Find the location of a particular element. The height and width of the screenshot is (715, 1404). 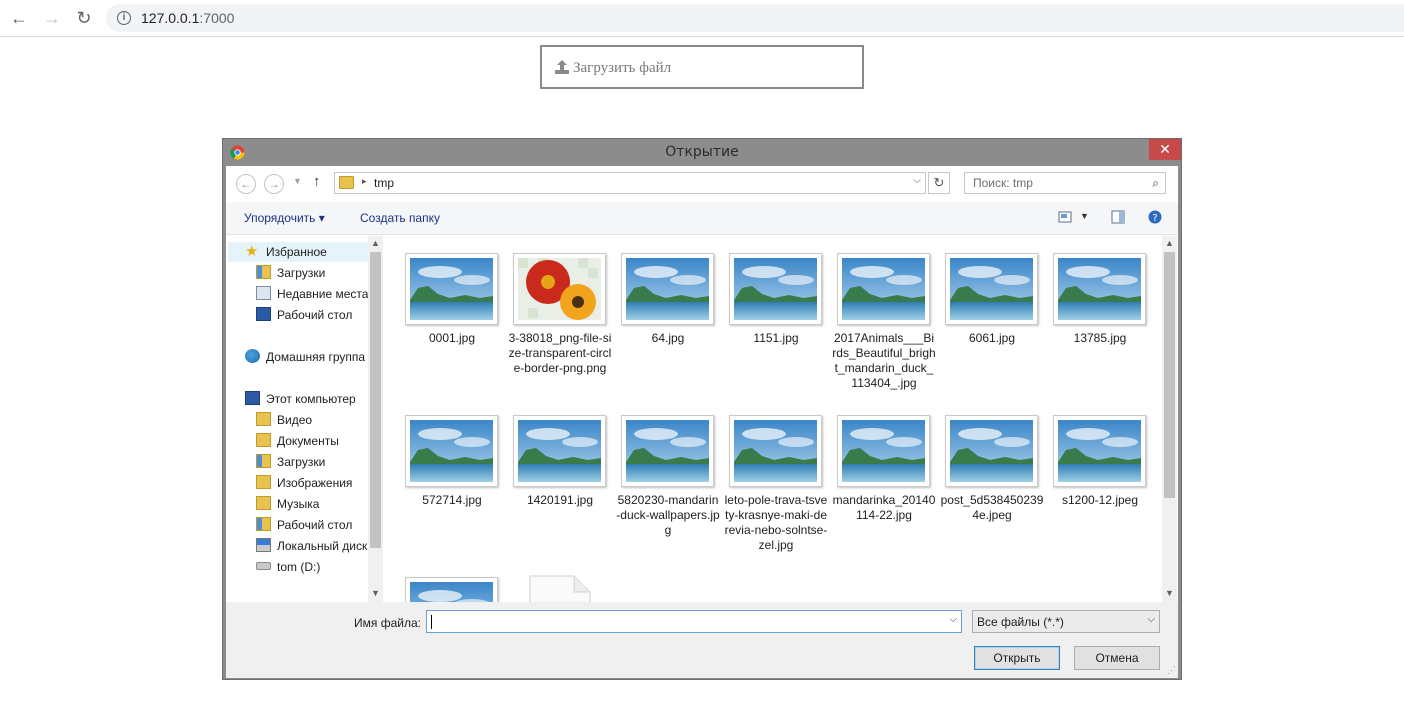

file-name: 0001.jpg is located at coordinates (452, 338).